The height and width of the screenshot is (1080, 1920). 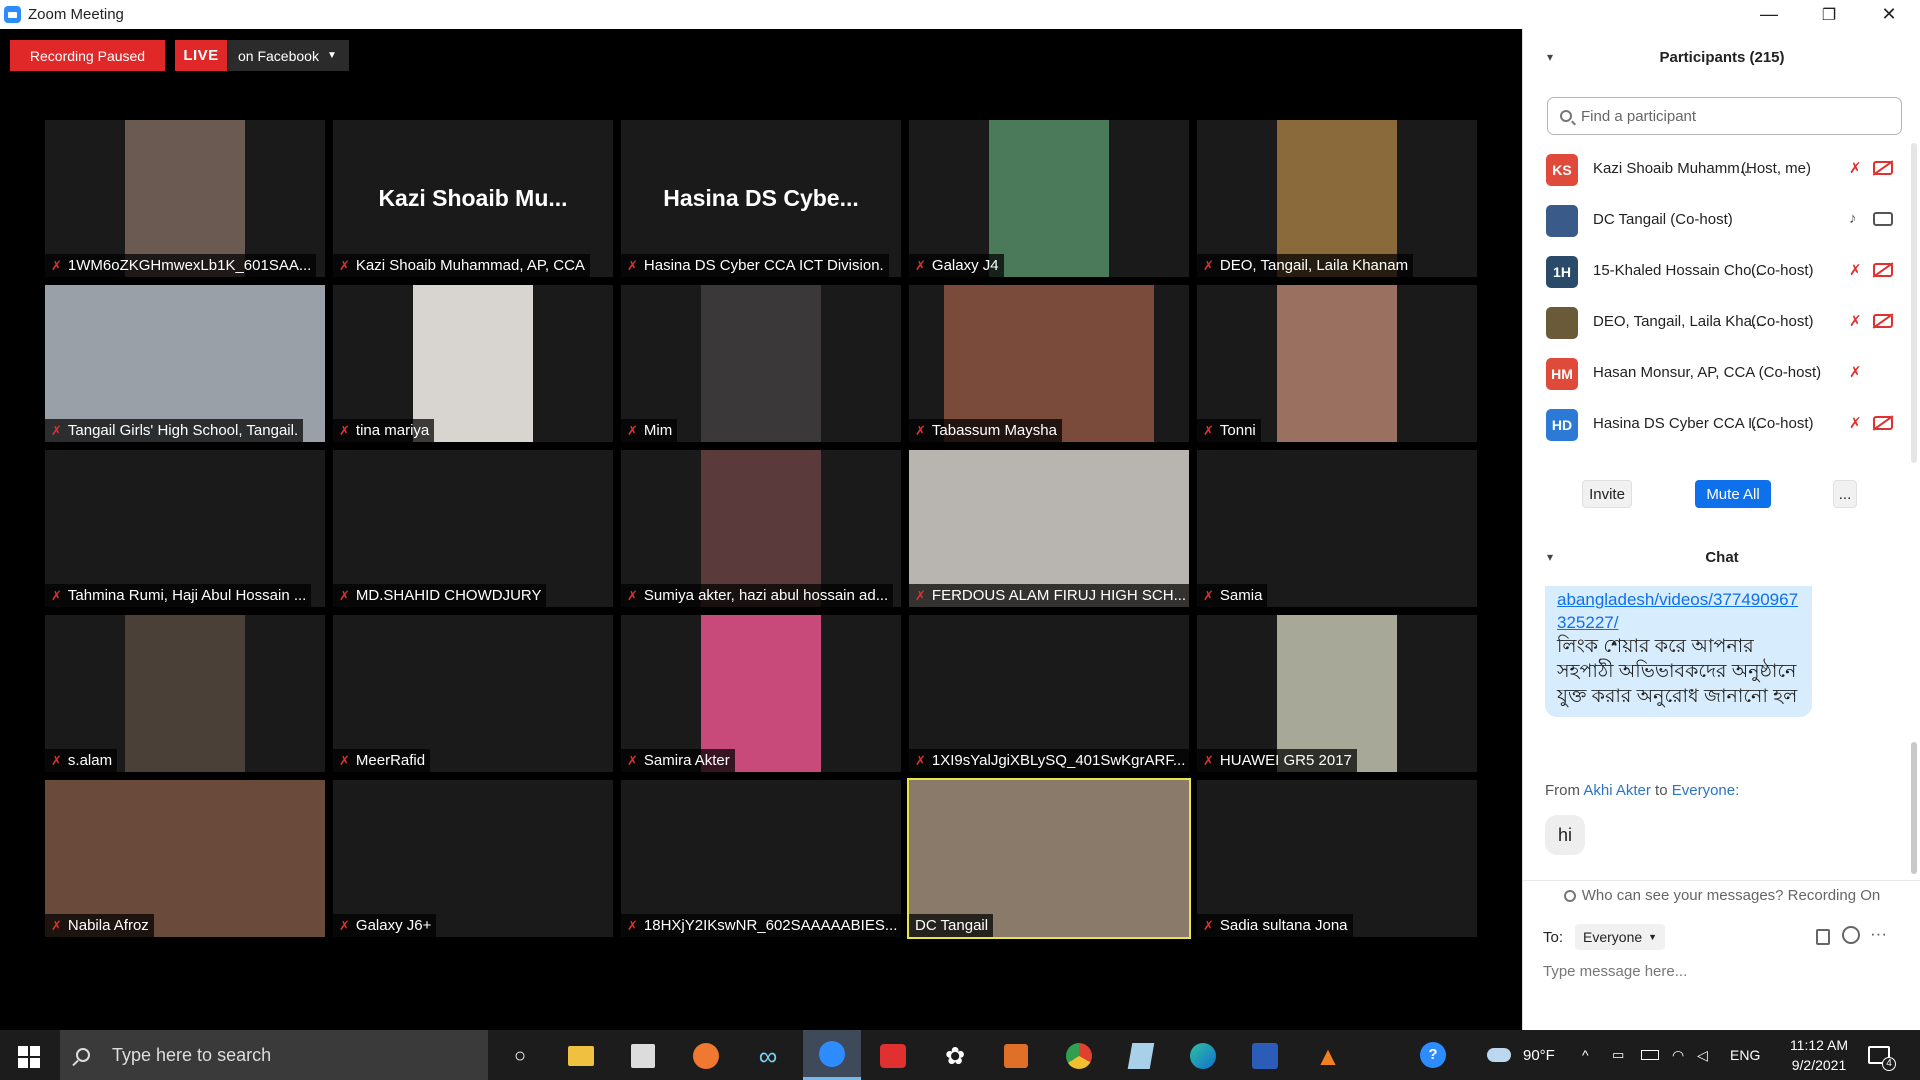 I want to click on battery-icon, so click(x=1650, y=1055).